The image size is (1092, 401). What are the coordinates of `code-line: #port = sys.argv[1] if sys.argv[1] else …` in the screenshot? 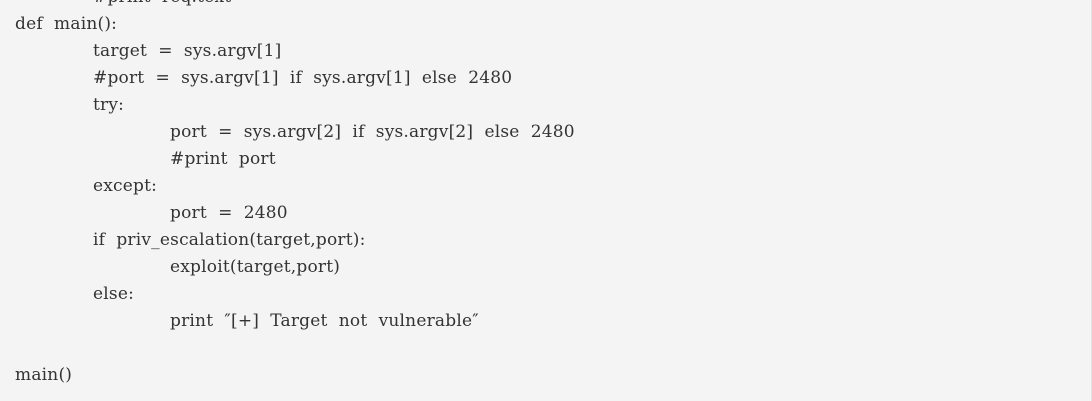 It's located at (303, 78).